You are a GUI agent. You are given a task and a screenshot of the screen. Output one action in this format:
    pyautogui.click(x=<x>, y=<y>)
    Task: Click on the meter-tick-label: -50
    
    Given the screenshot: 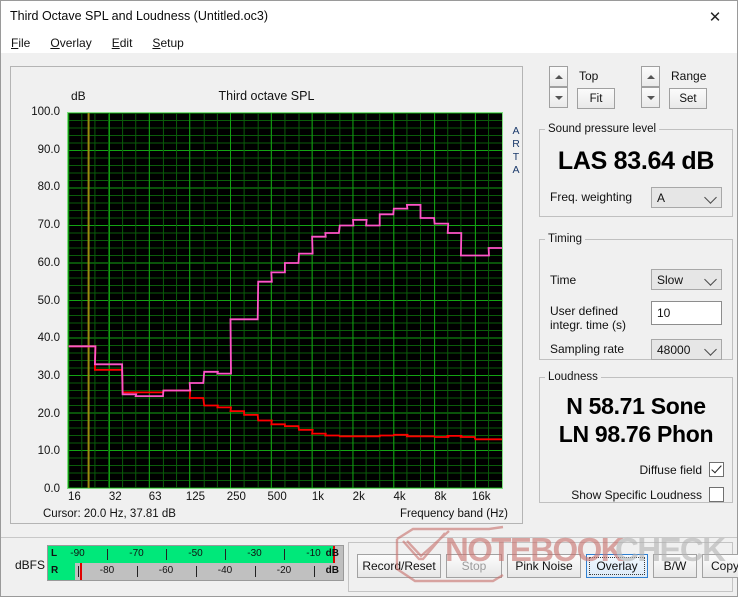 What is the action you would take?
    pyautogui.click(x=195, y=553)
    